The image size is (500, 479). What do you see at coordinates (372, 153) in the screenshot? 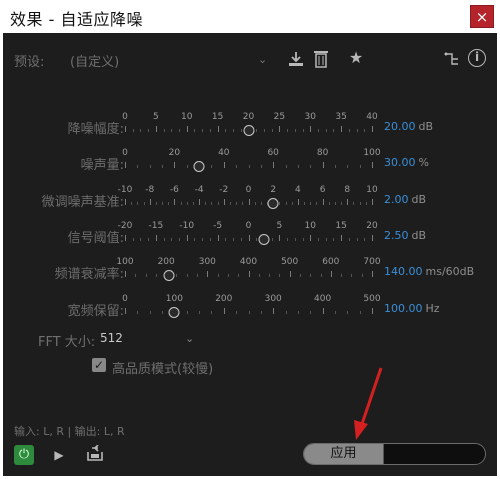
I see `slider-tick-label: 100` at bounding box center [372, 153].